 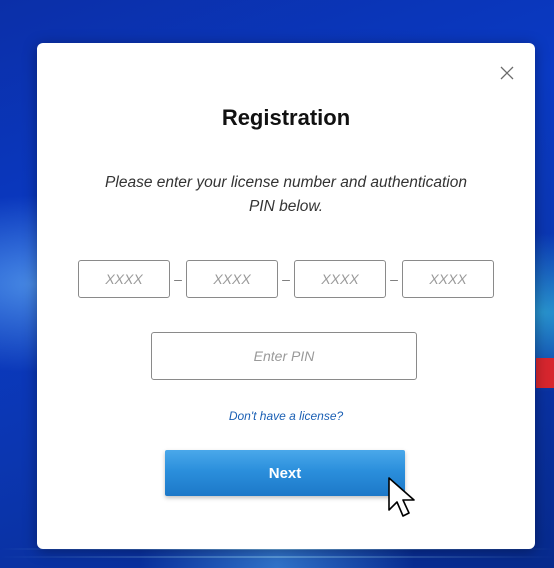 What do you see at coordinates (545, 373) in the screenshot?
I see `background-accent` at bounding box center [545, 373].